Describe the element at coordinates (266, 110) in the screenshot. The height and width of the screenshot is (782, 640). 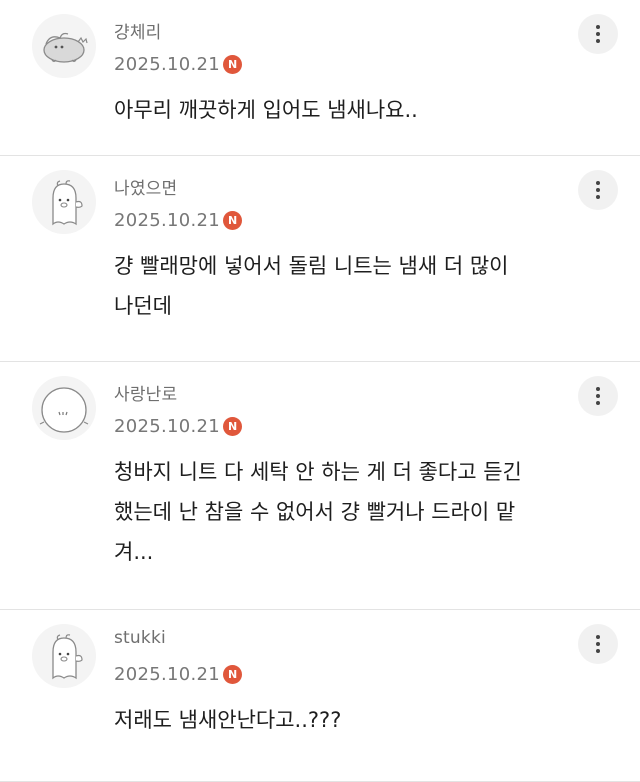
I see `comment-text: 아무리 깨끗하게 입어도 냄새나요..` at that location.